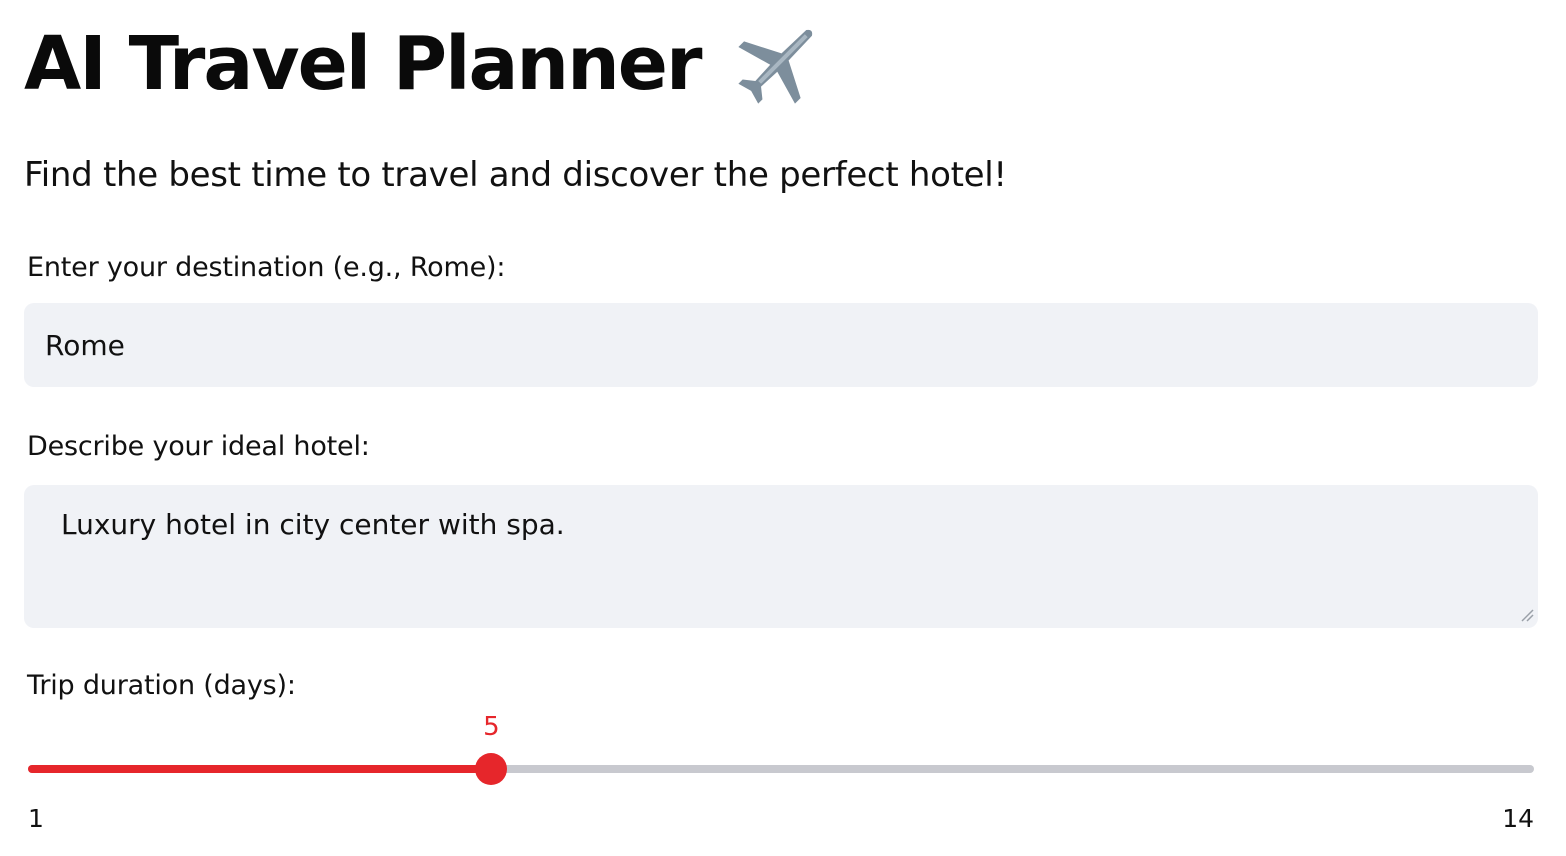  What do you see at coordinates (260, 769) in the screenshot?
I see `slider-track-fill` at bounding box center [260, 769].